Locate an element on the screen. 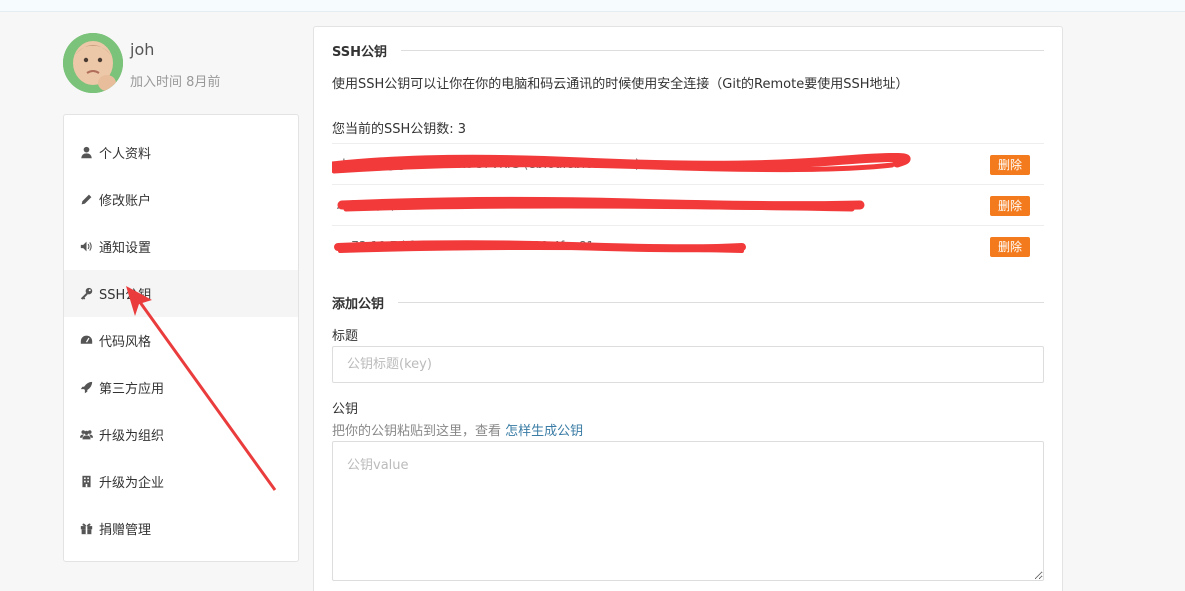  username: joh is located at coordinates (142, 49).